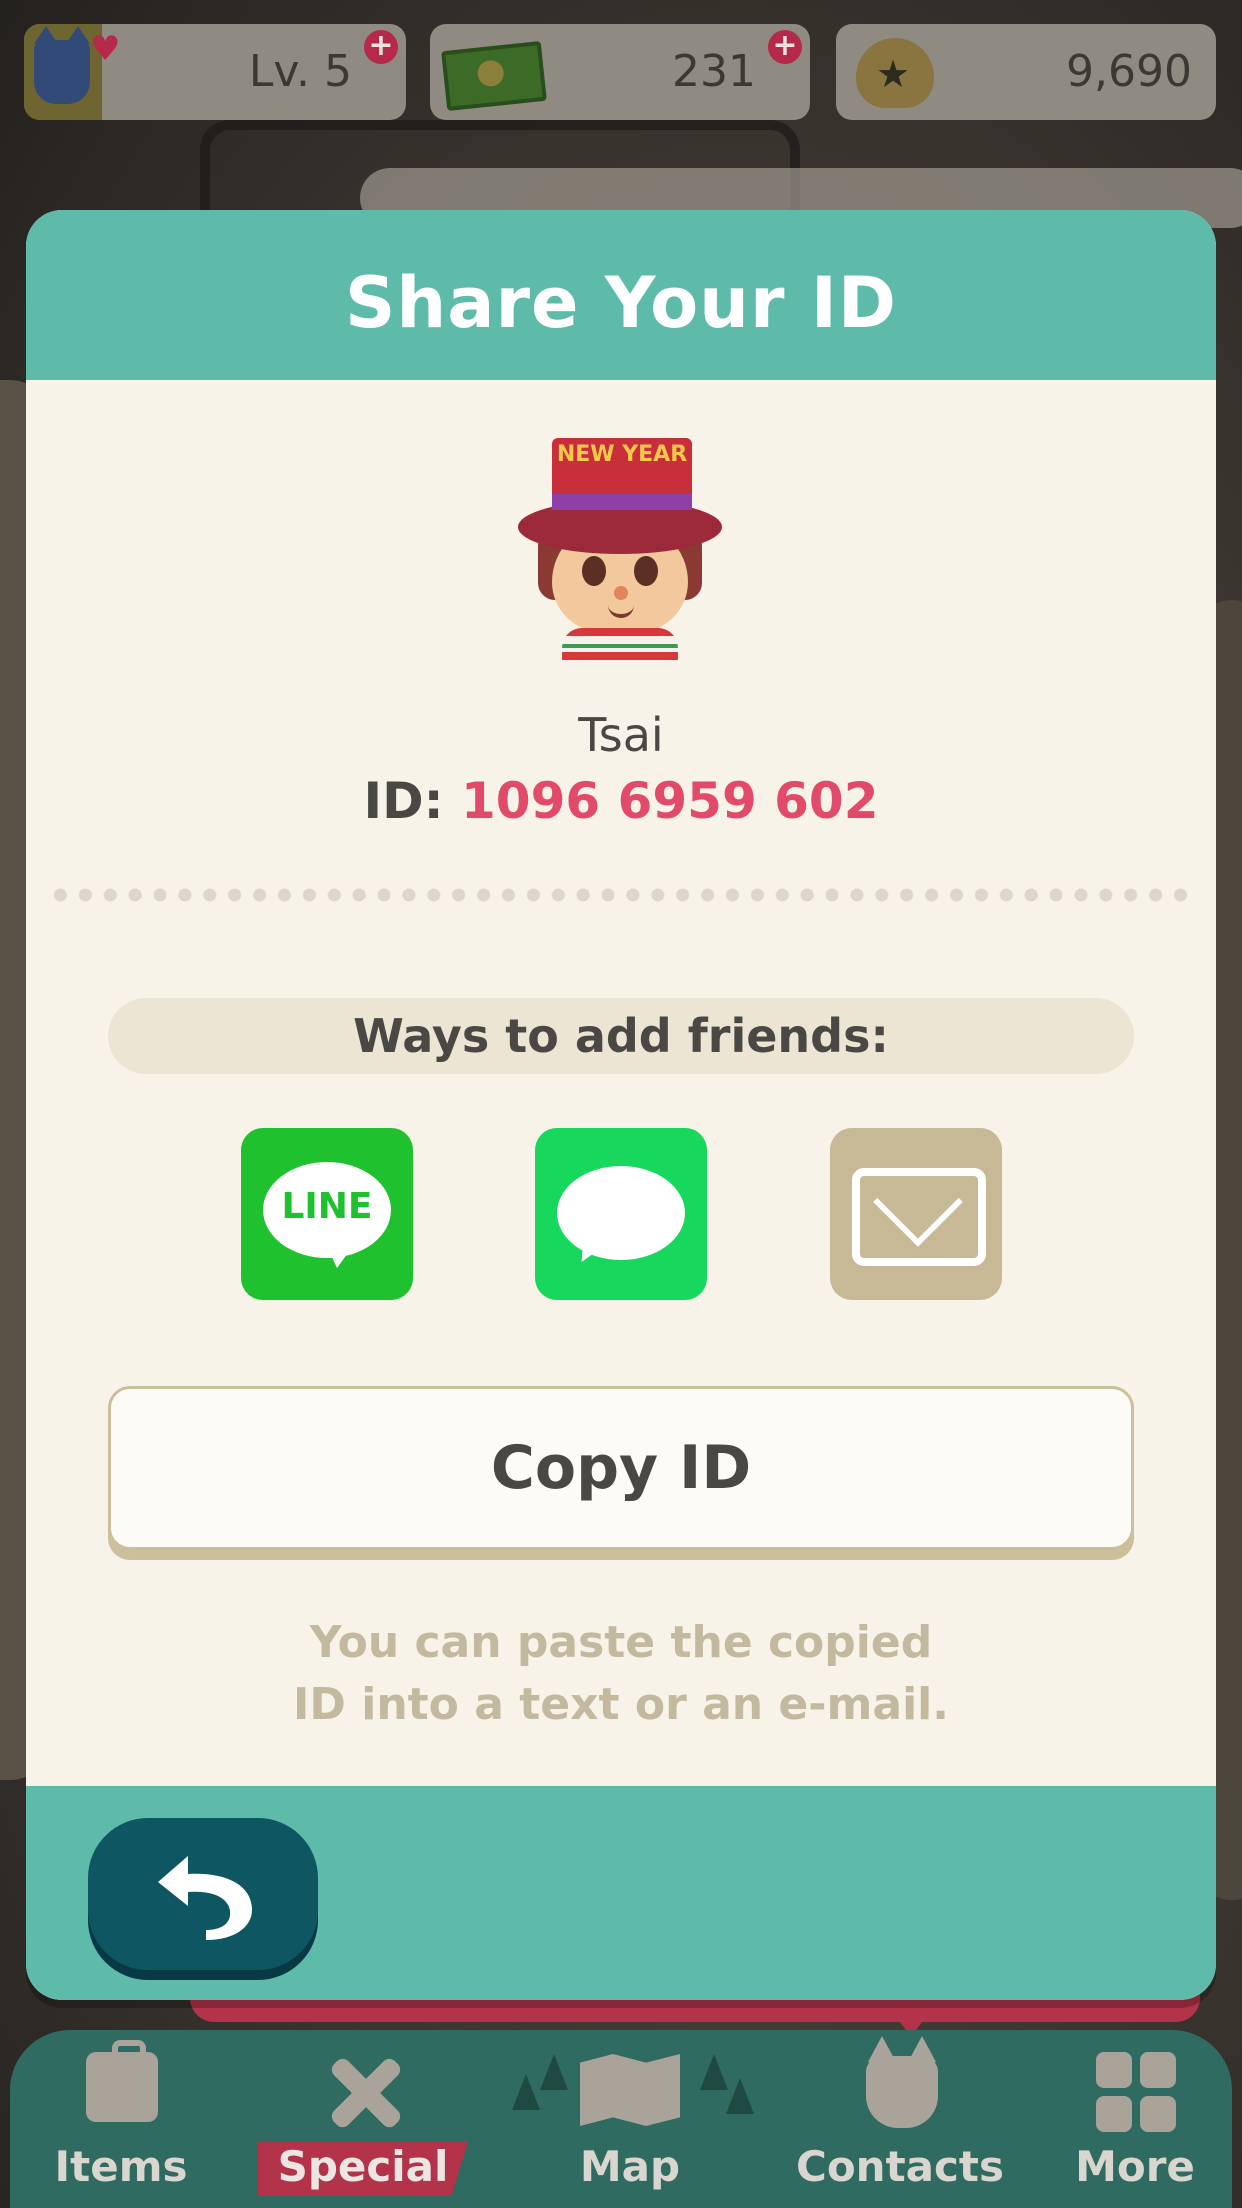 The image size is (1242, 2208). I want to click on player-character: NEW YEAR, so click(628, 553).